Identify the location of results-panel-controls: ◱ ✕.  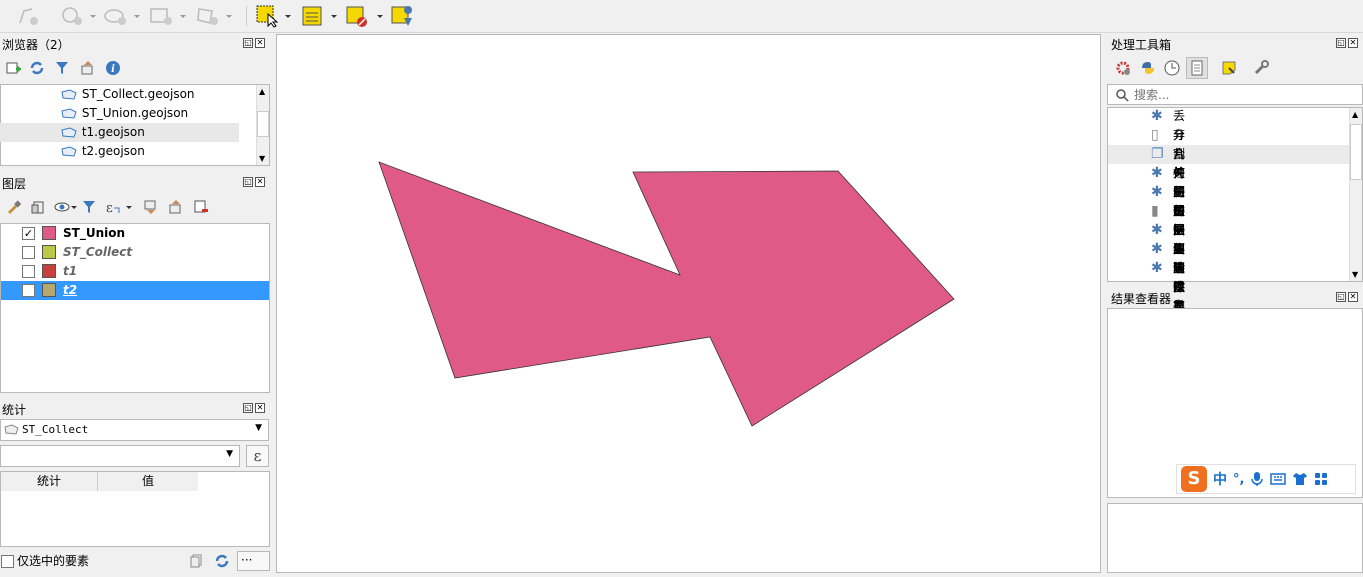
(1348, 298).